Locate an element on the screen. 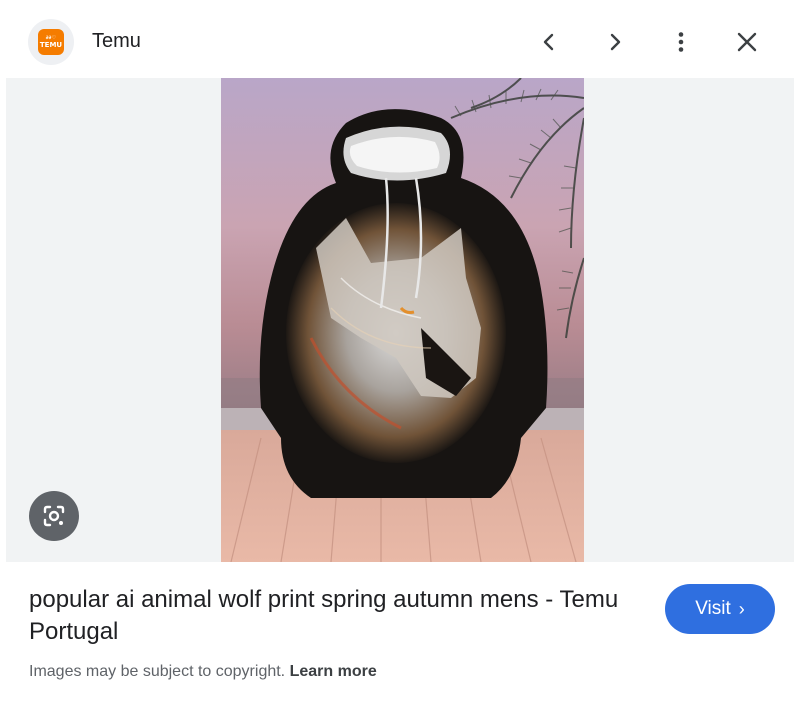  next-button is located at coordinates (615, 42).